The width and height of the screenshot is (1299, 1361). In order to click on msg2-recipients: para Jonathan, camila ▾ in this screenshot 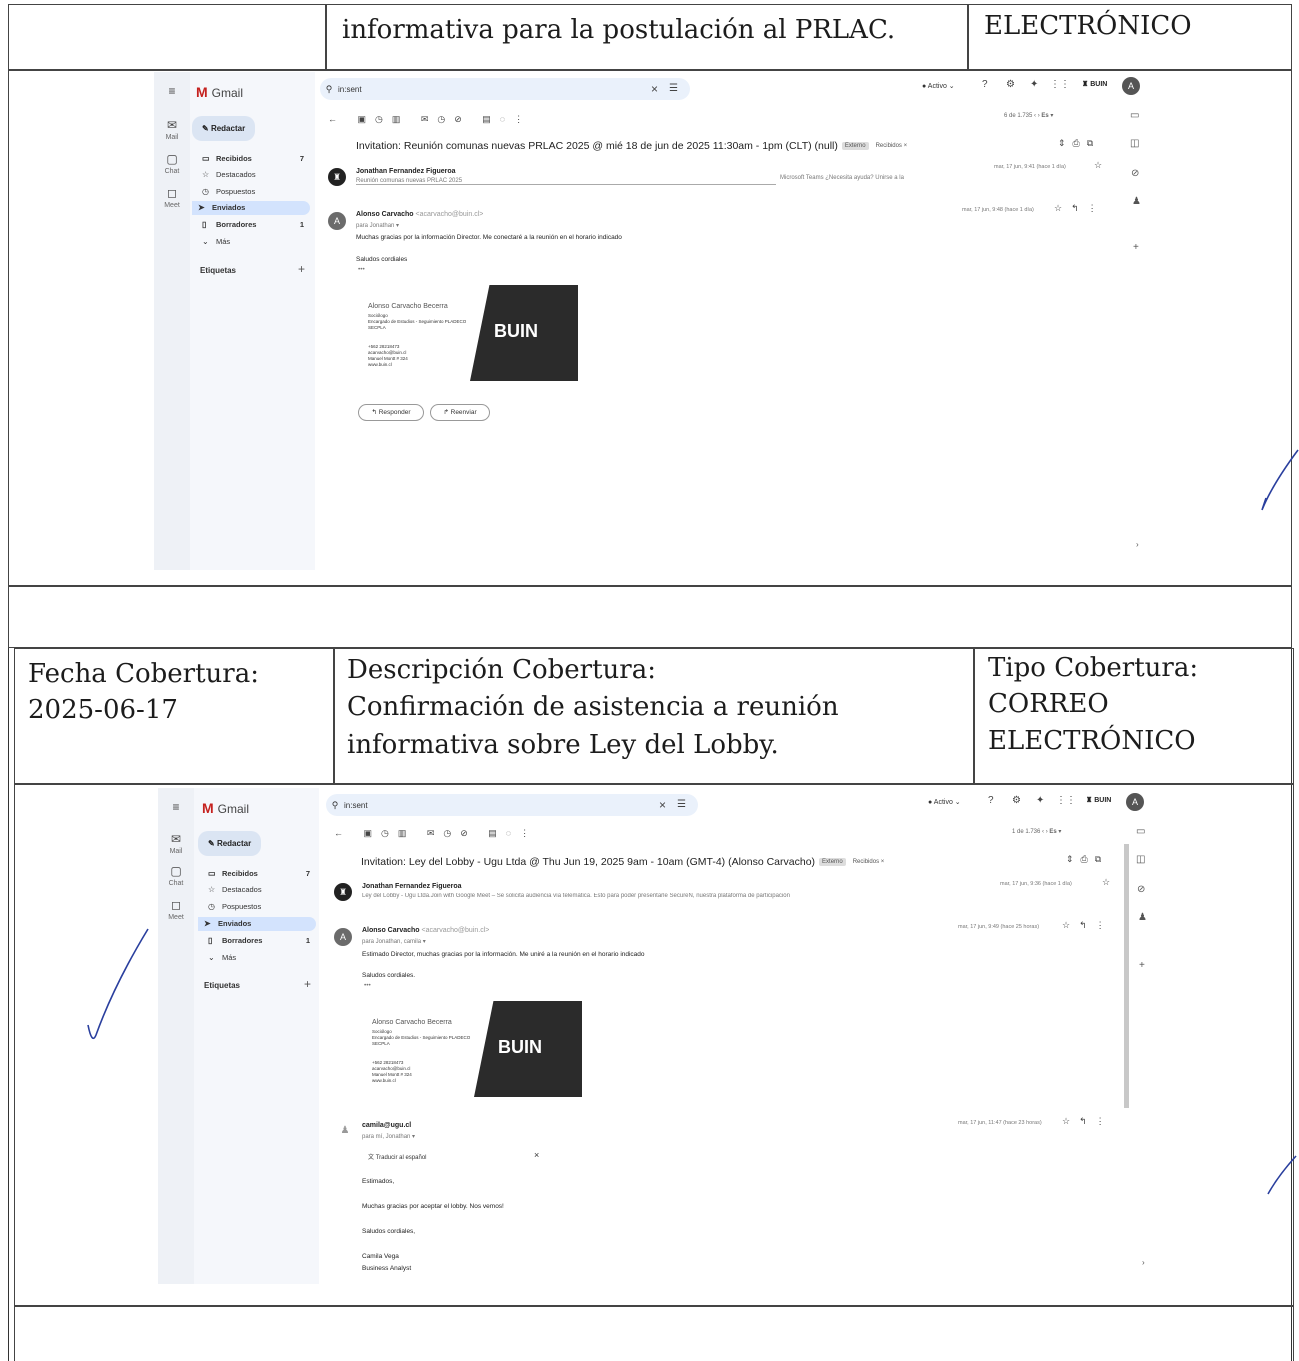, I will do `click(394, 941)`.